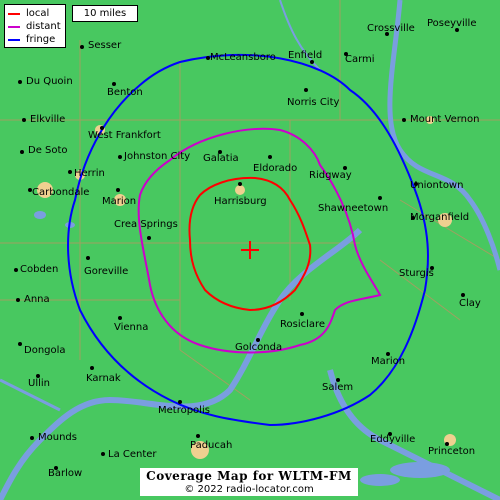 This screenshot has width=500, height=500. Describe the element at coordinates (132, 454) in the screenshot. I see `town-label: La Center` at that location.